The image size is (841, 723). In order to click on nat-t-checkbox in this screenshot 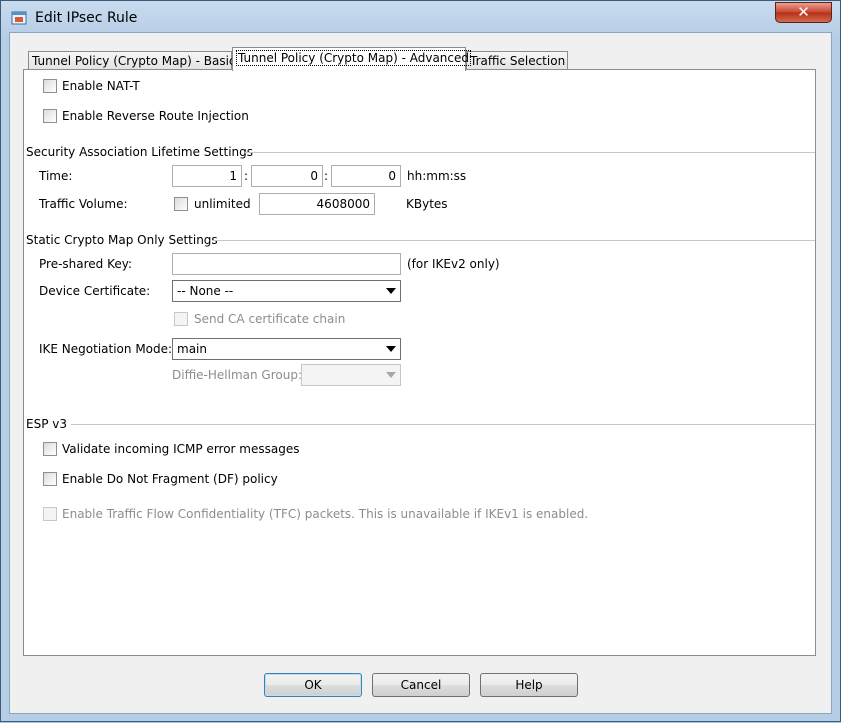, I will do `click(50, 86)`.